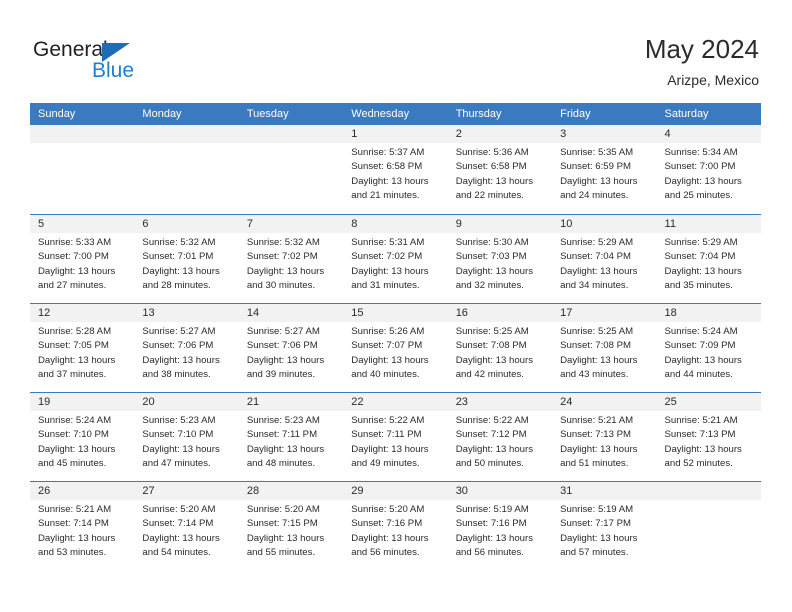 Image resolution: width=792 pixels, height=612 pixels. Describe the element at coordinates (500, 402) in the screenshot. I see `day-number-band: 23` at that location.